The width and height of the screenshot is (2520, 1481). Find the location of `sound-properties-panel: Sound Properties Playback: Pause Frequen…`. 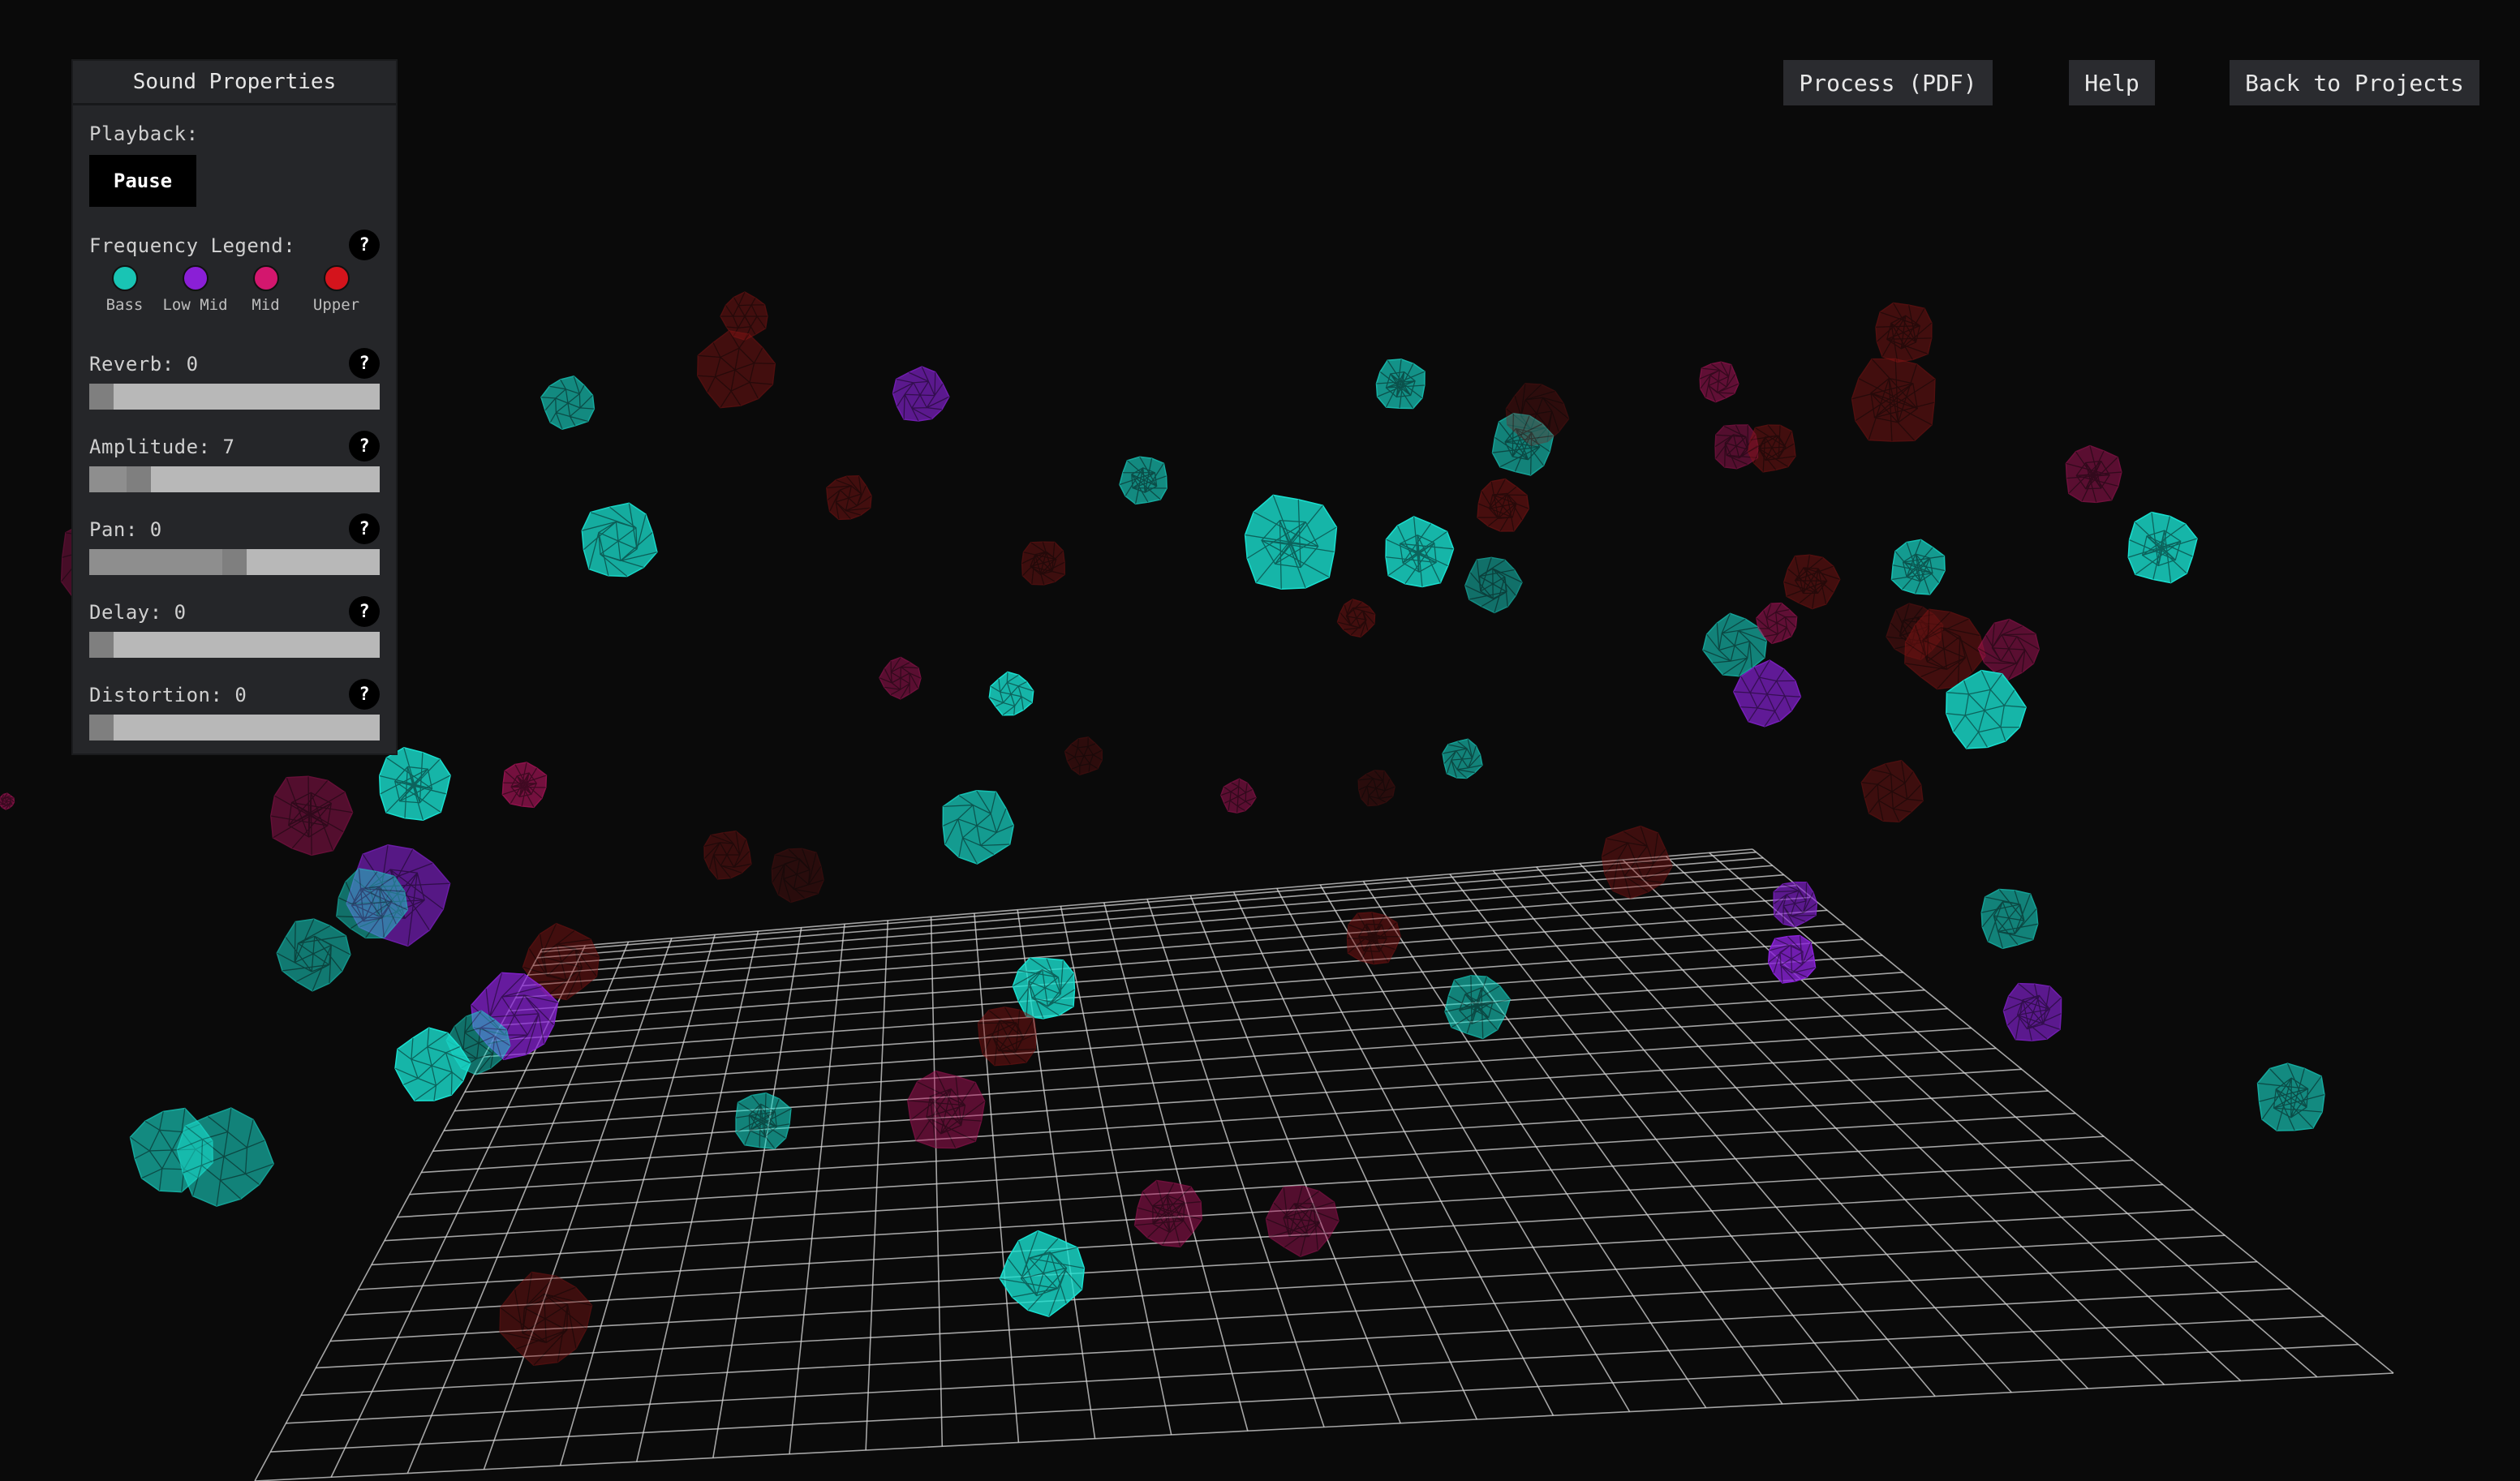

sound-properties-panel: Sound Properties Playback: Pause Frequen… is located at coordinates (234, 407).